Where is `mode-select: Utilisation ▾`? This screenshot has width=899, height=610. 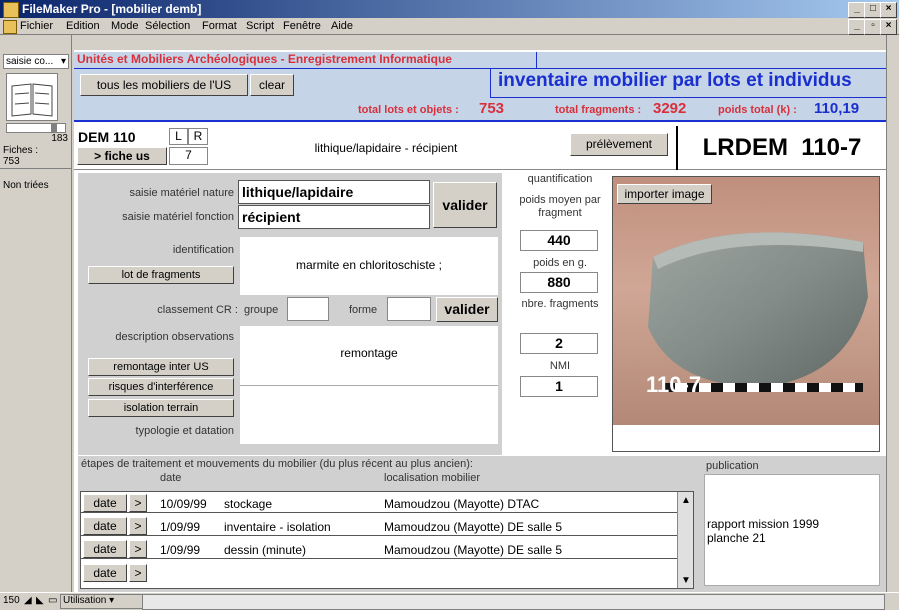
mode-select: Utilisation ▾ is located at coordinates (102, 601).